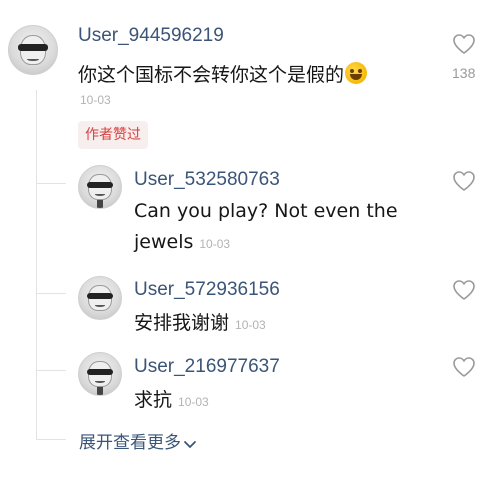  What do you see at coordinates (95, 100) in the screenshot?
I see `comment-timestamp: 10-03` at bounding box center [95, 100].